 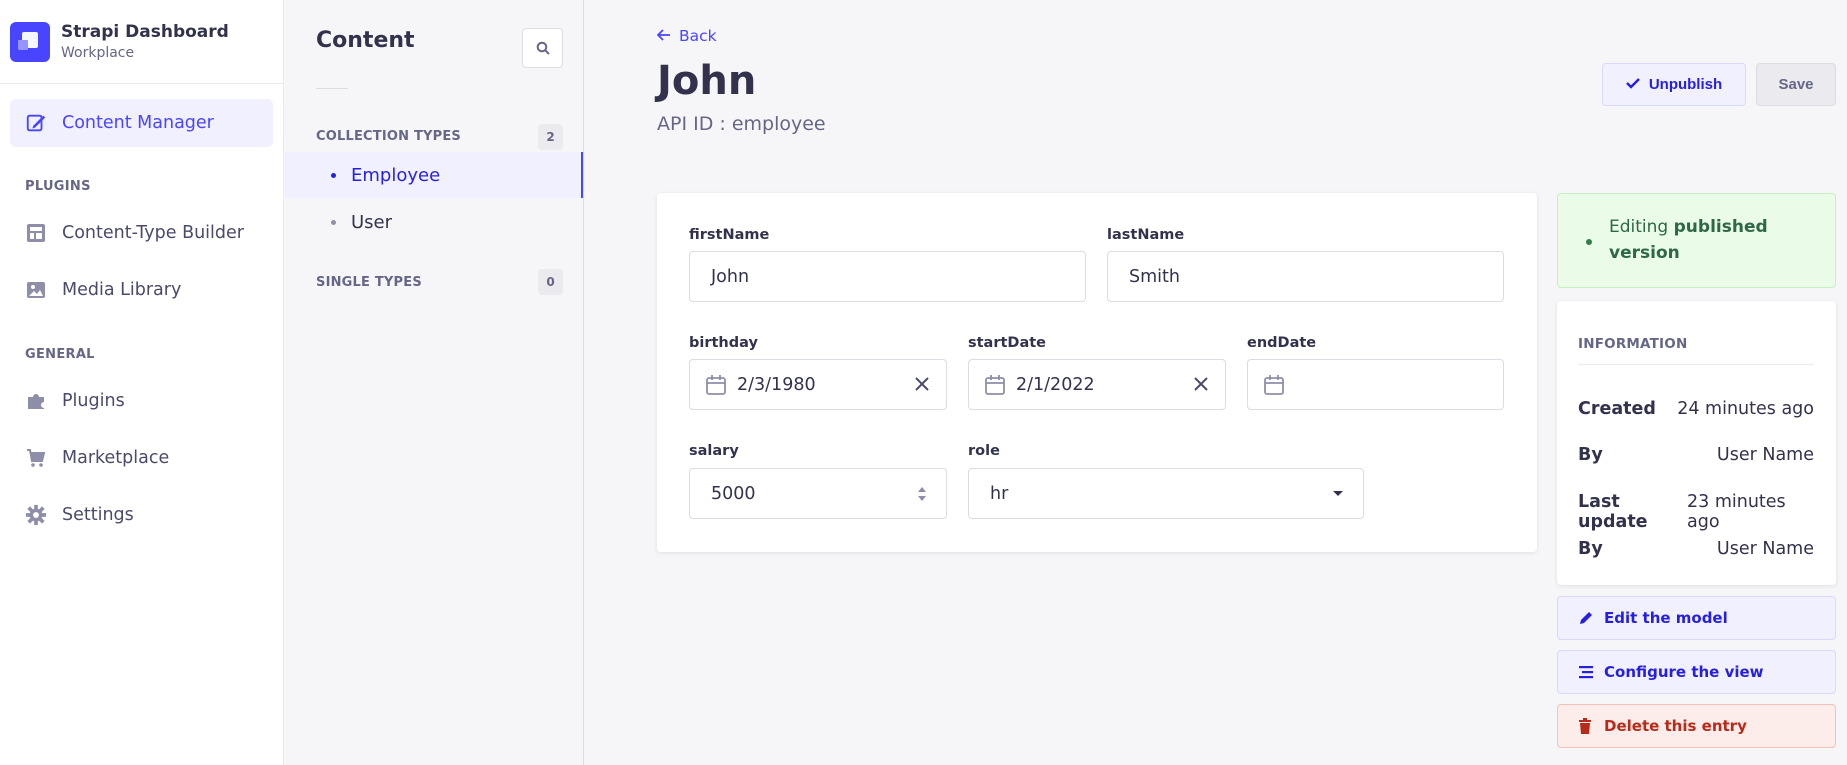 I want to click on edit-model-label: Edit the model, so click(x=1666, y=618).